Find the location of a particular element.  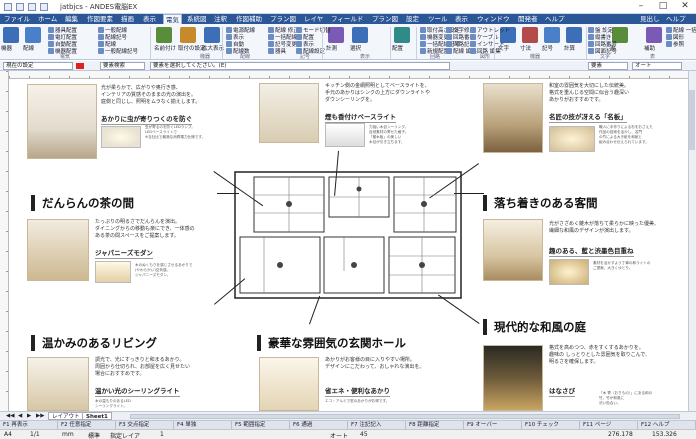

menu-tab: ホーム is located at coordinates (47, 19).